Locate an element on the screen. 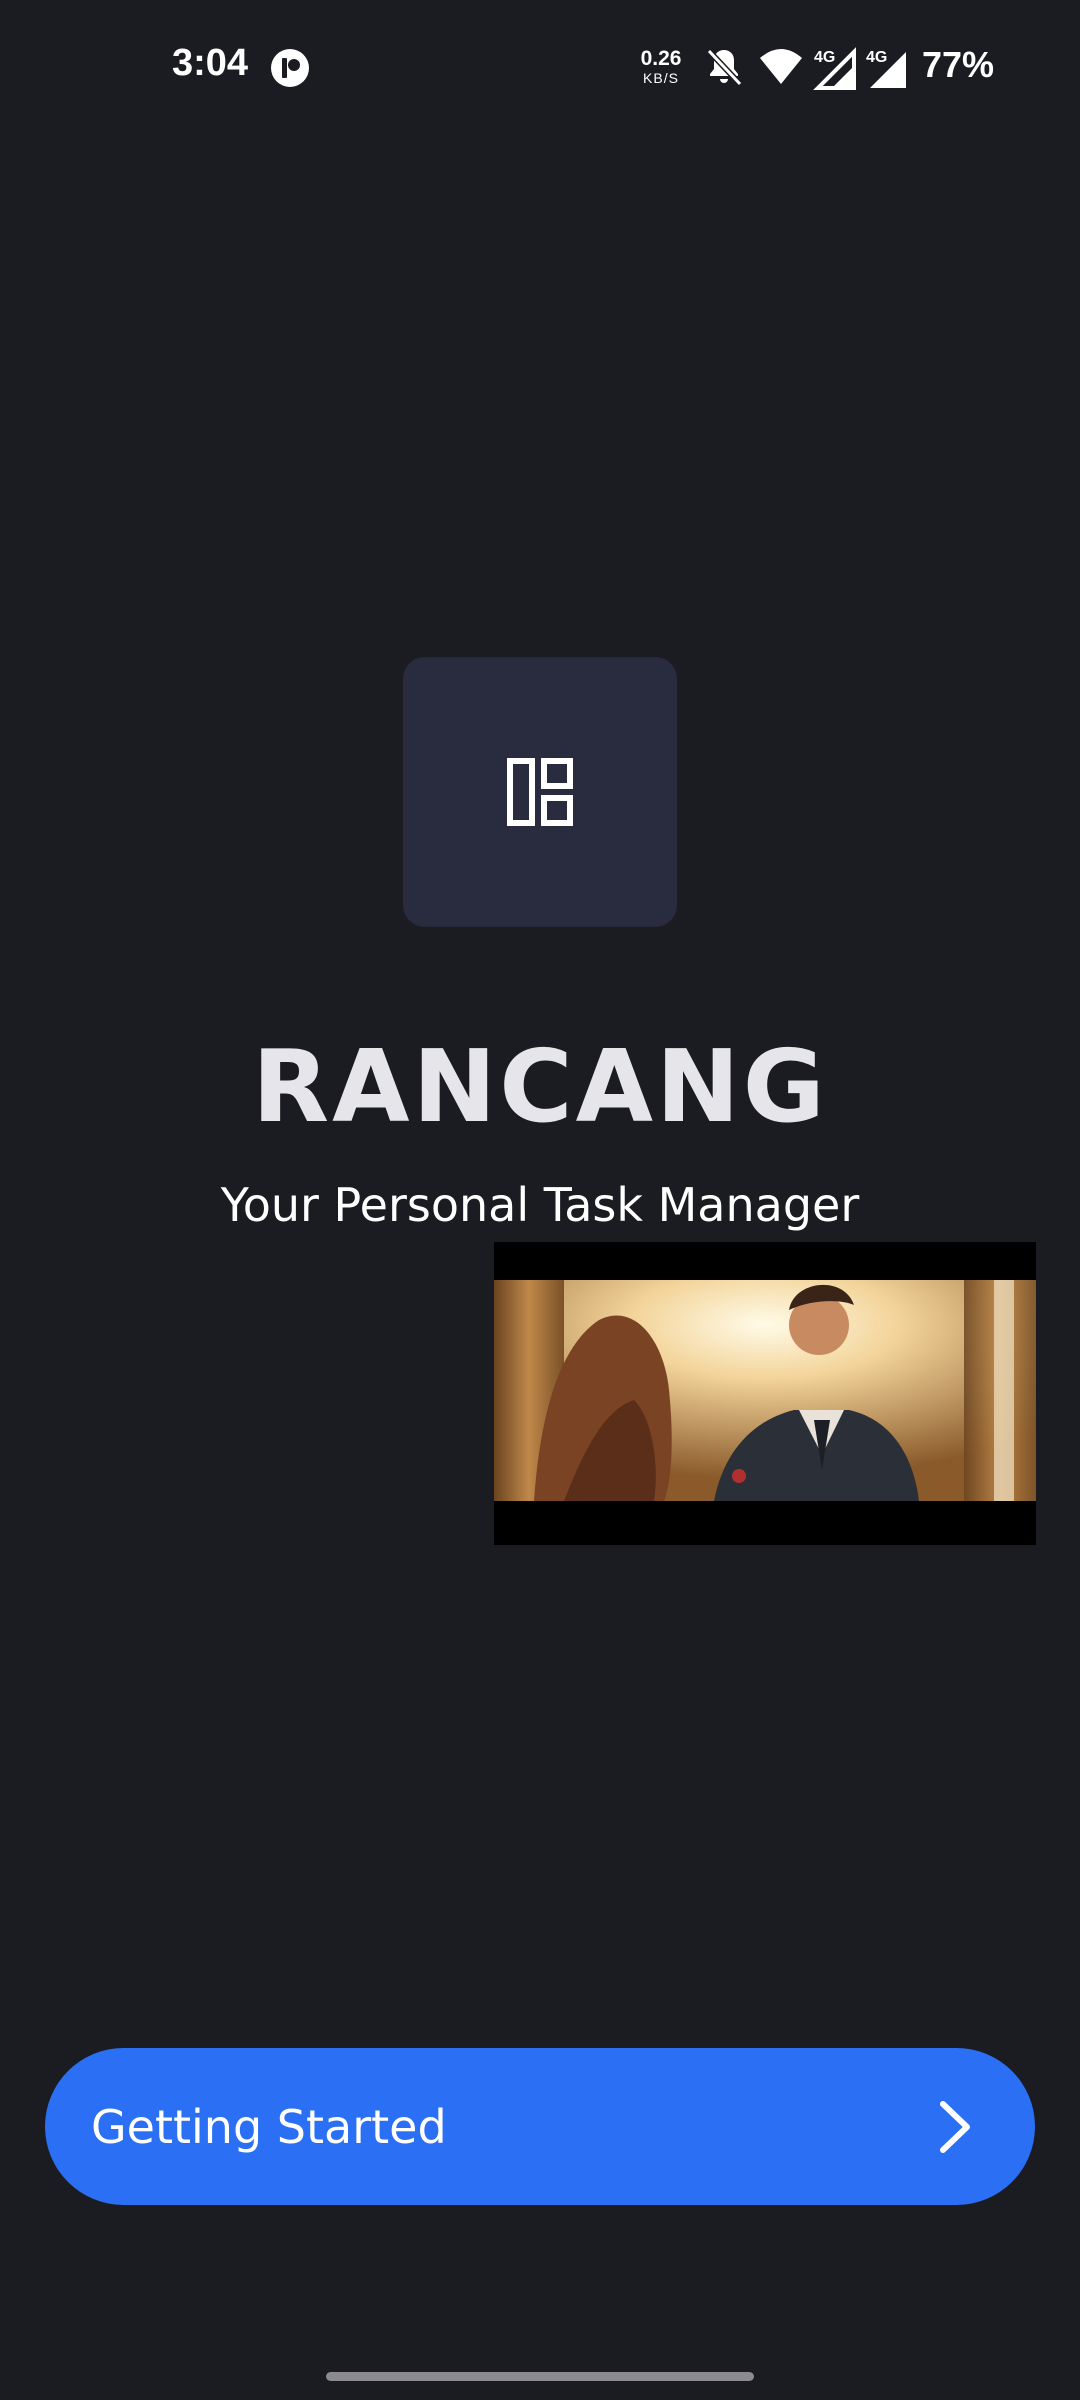 The width and height of the screenshot is (1080, 2400). app-notification-icon is located at coordinates (290, 68).